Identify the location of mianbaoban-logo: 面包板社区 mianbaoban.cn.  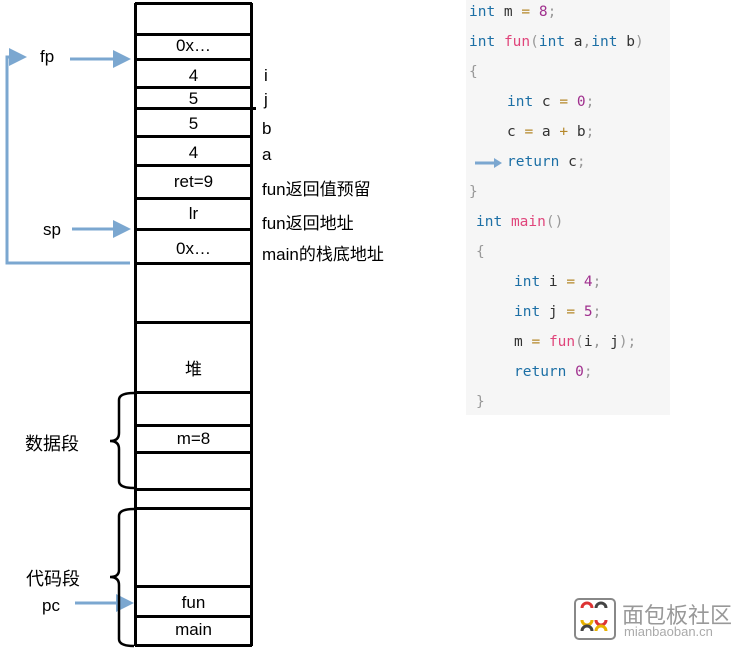
(653, 621).